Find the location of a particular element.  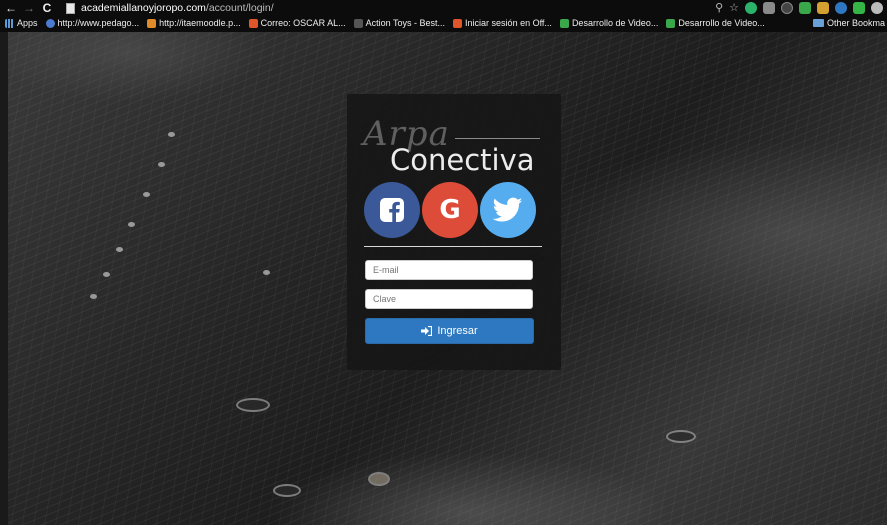

google-icon: G is located at coordinates (450, 210).